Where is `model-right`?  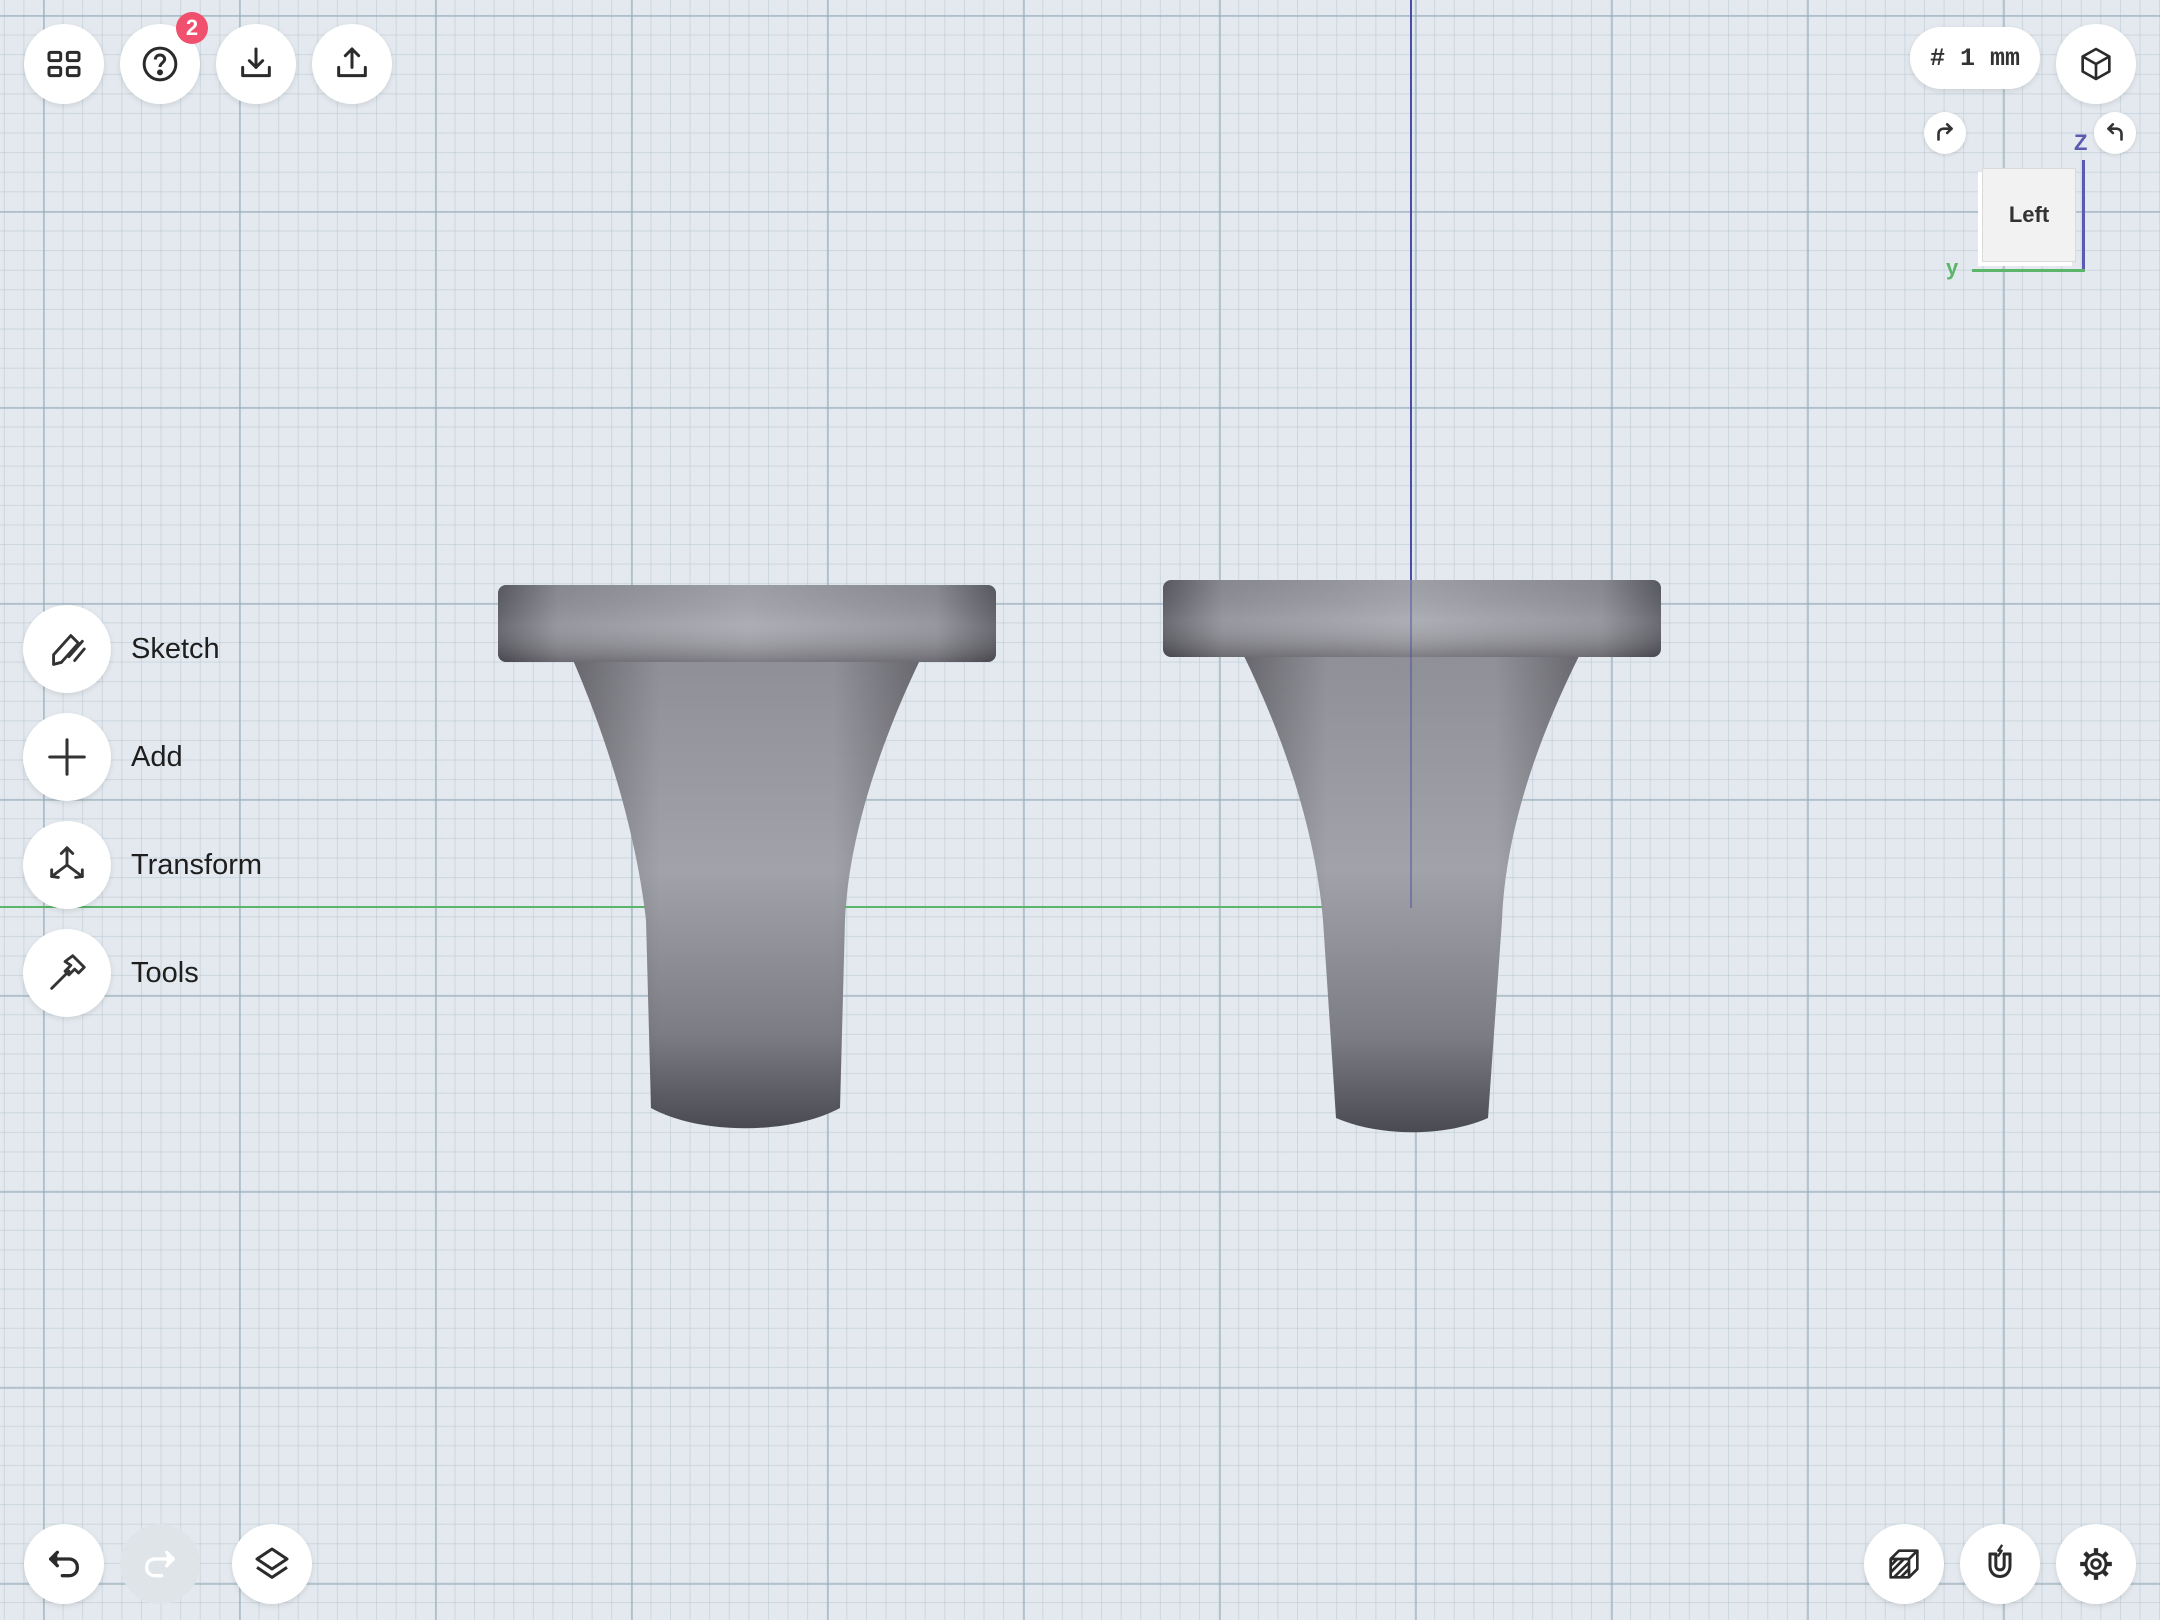 model-right is located at coordinates (1412, 856).